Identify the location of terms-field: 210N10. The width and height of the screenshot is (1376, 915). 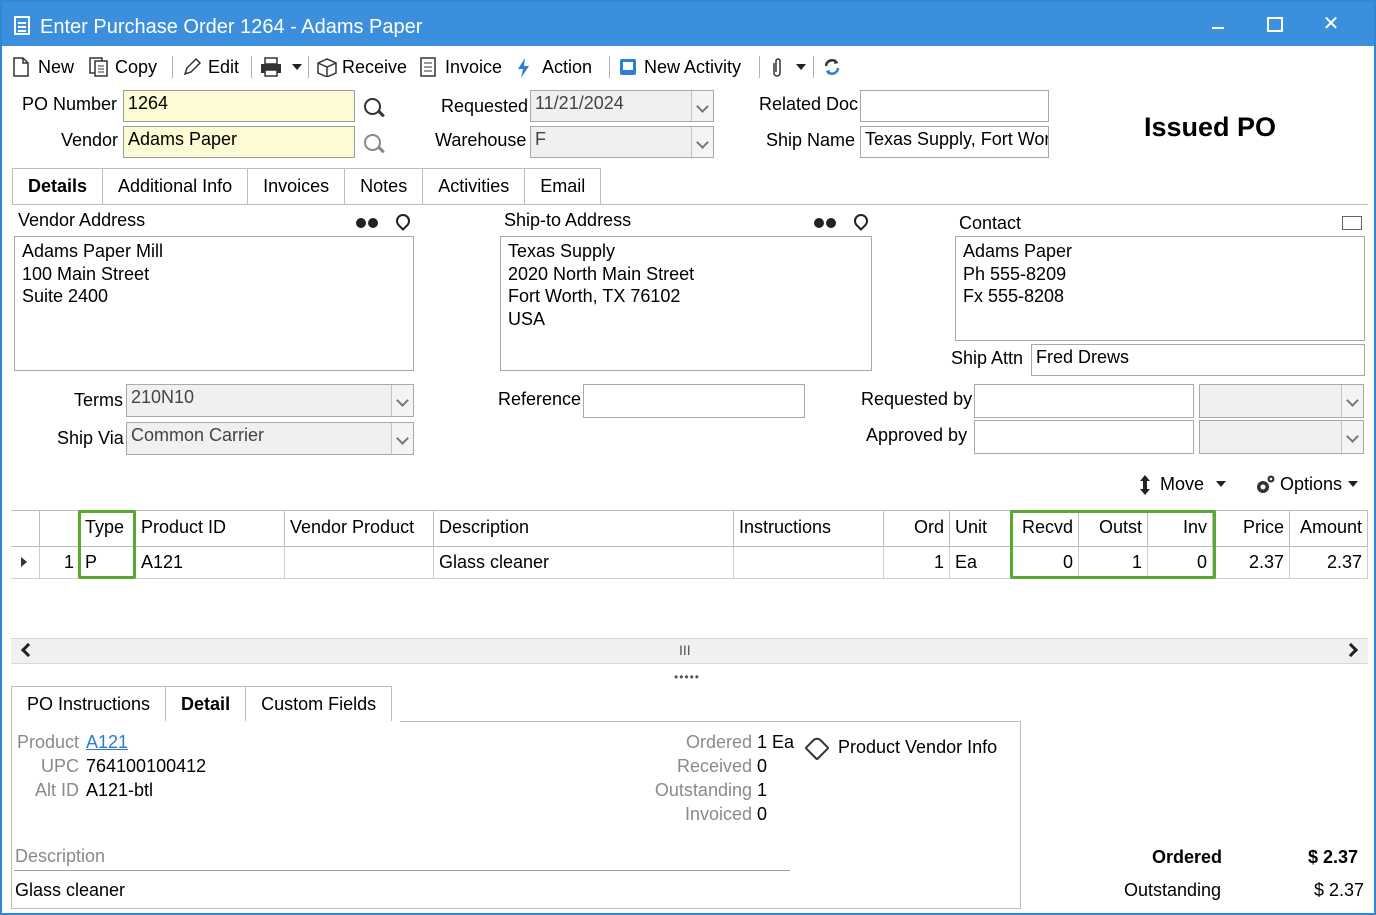
(270, 400).